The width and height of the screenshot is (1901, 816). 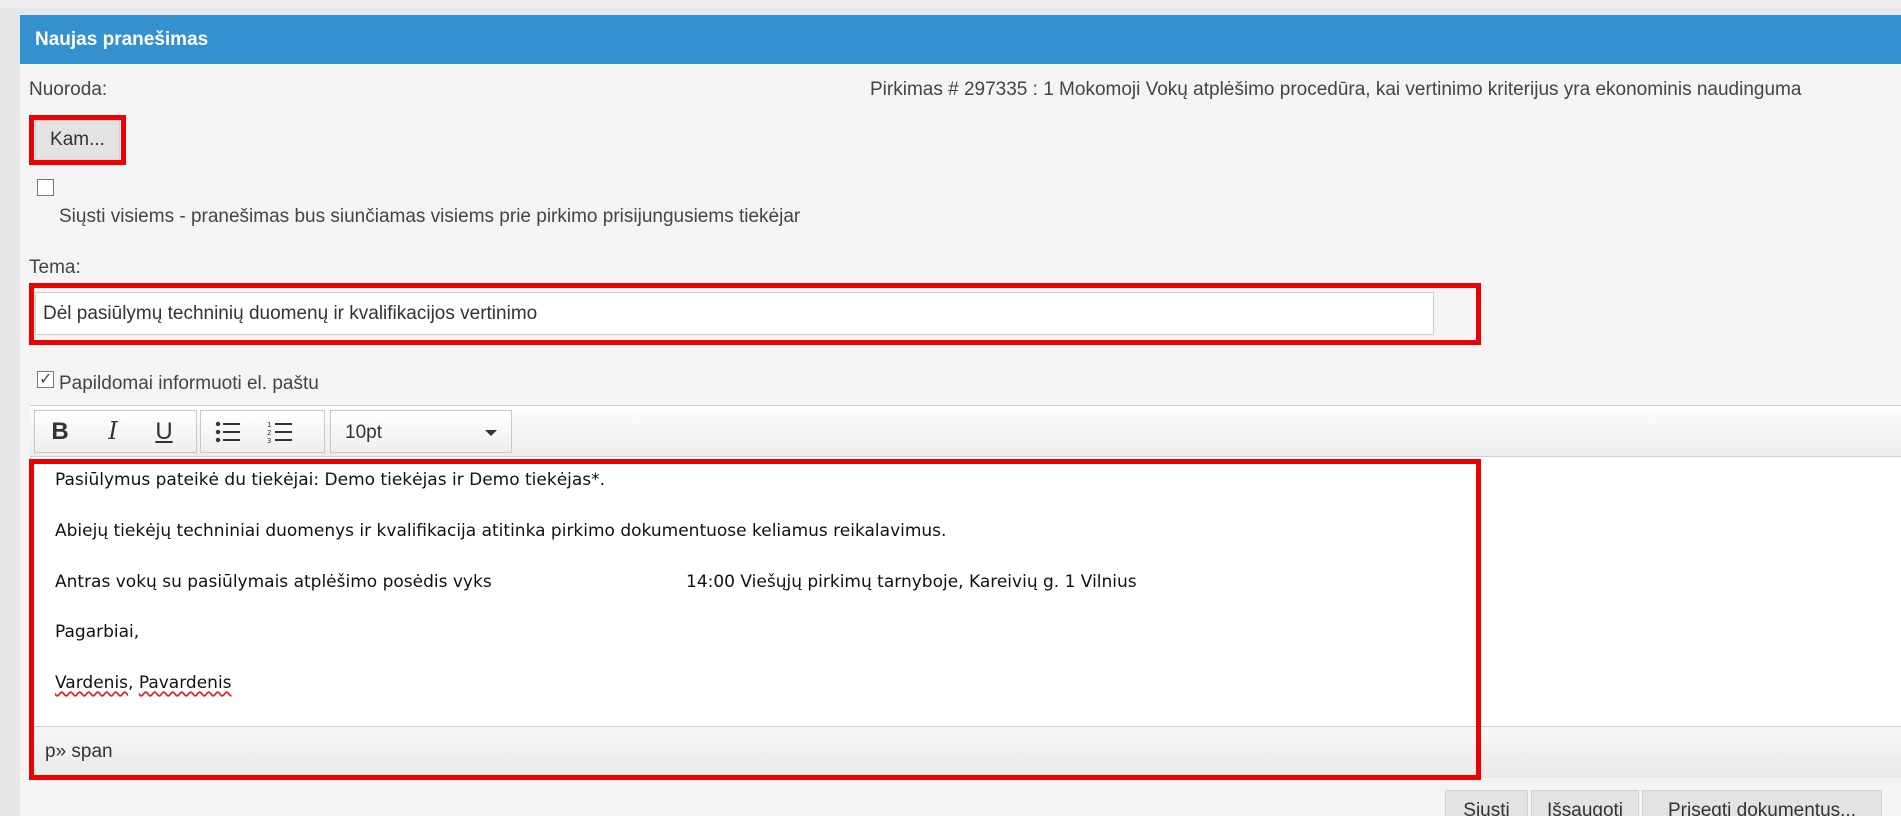 I want to click on send-all-checkbox, so click(x=45, y=187).